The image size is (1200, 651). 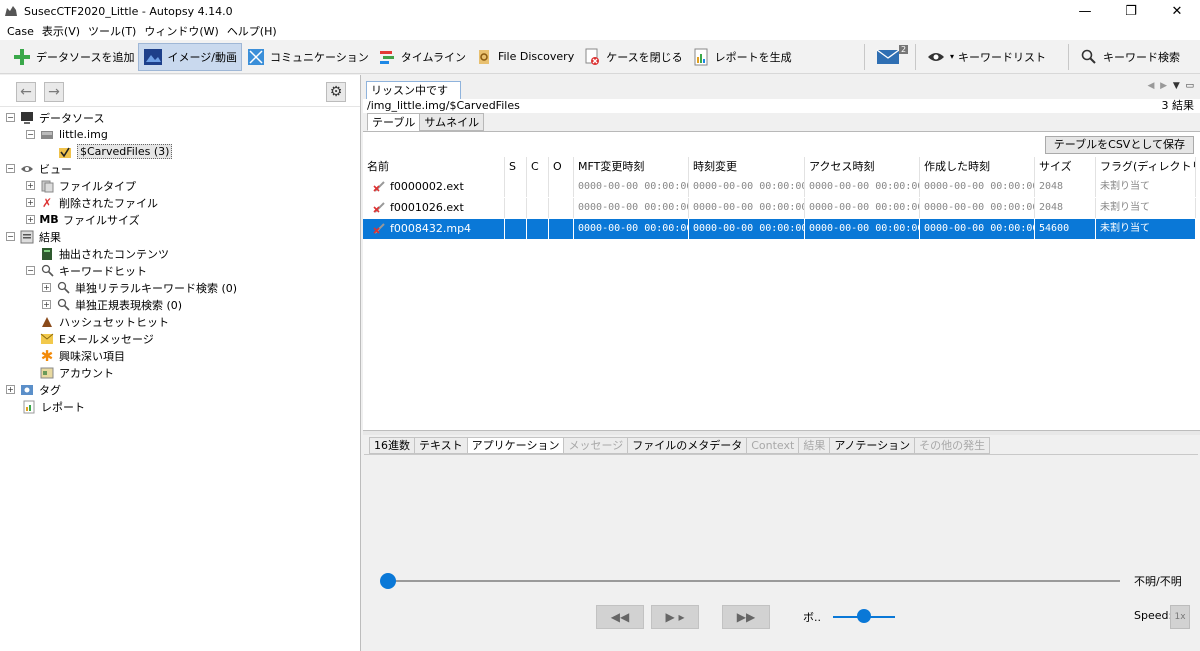 What do you see at coordinates (977, 167) in the screenshot?
I see `column-header: 作成した時刻` at bounding box center [977, 167].